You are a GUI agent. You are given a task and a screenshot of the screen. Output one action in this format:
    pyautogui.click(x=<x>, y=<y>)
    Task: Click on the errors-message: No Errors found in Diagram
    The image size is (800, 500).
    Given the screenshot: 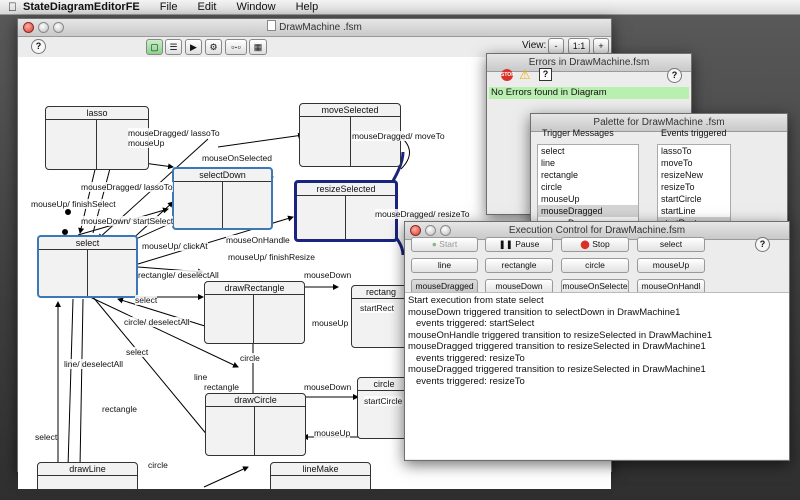 What is the action you would take?
    pyautogui.click(x=589, y=93)
    